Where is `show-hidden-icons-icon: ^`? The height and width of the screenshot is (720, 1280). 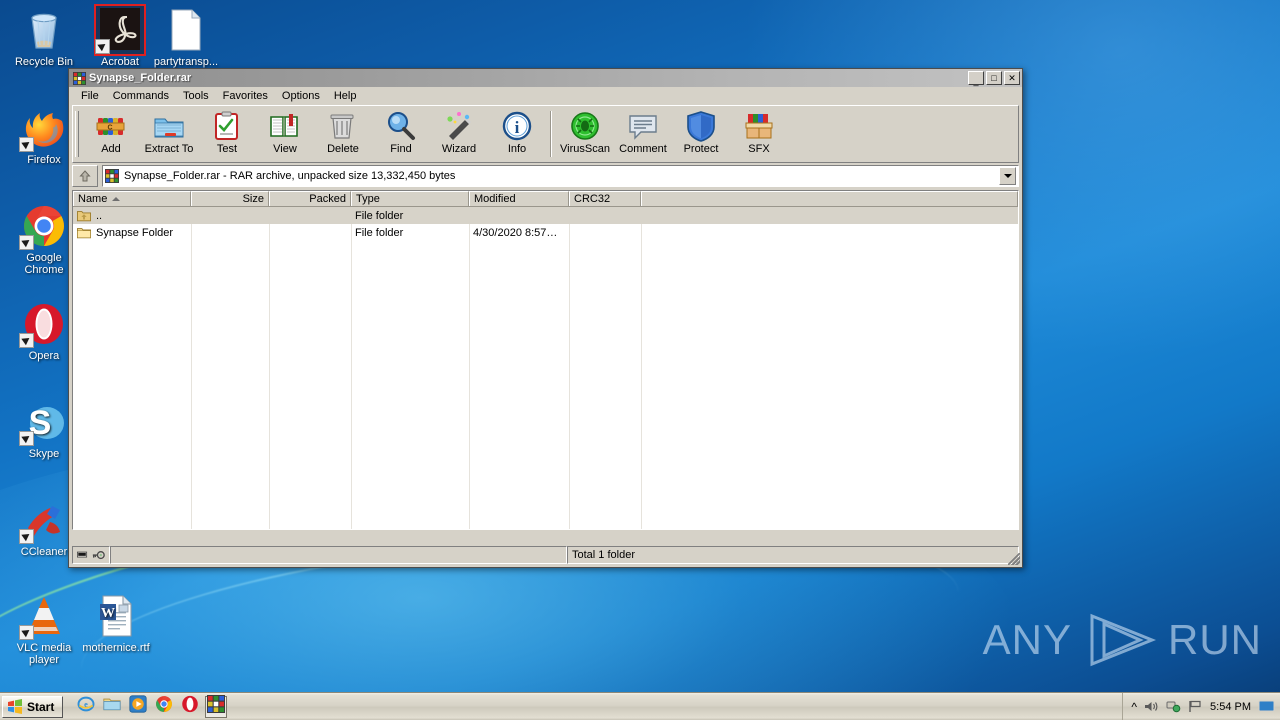
show-hidden-icons-icon: ^ is located at coordinates (1134, 707).